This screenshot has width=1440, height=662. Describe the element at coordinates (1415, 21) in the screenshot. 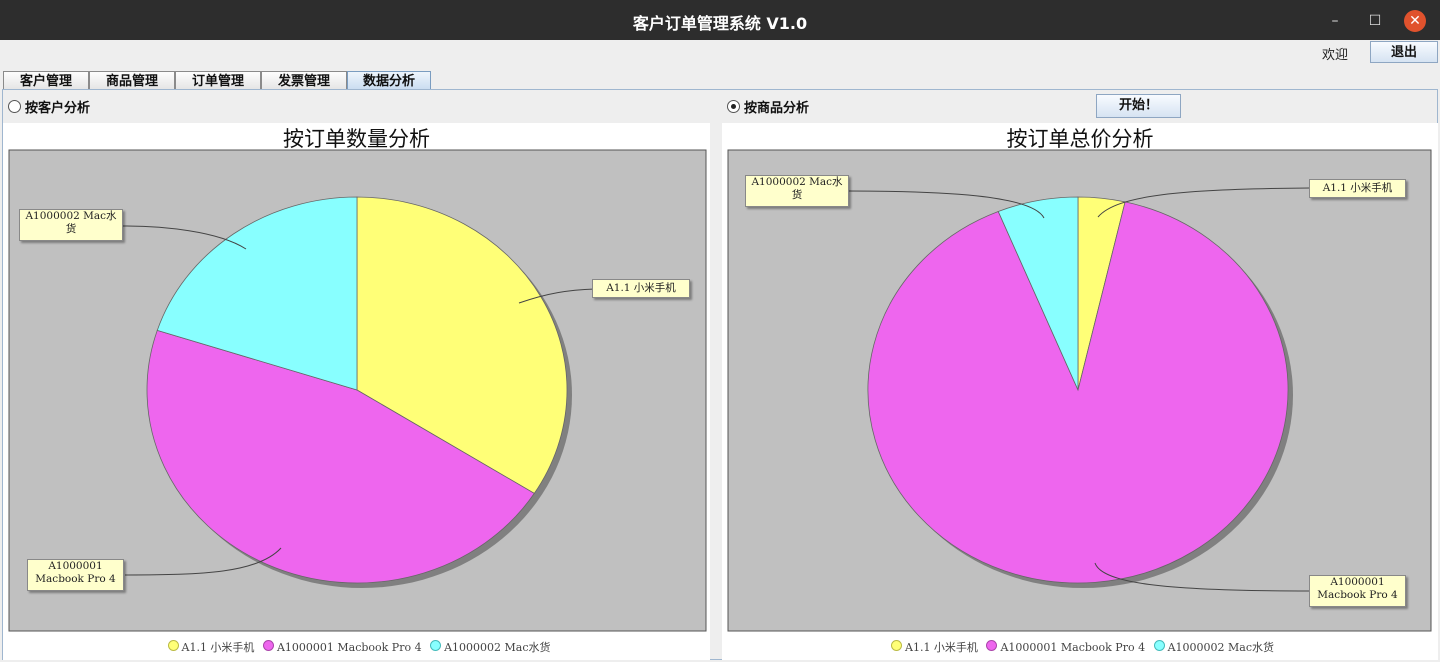

I see `close-button: ✕` at that location.